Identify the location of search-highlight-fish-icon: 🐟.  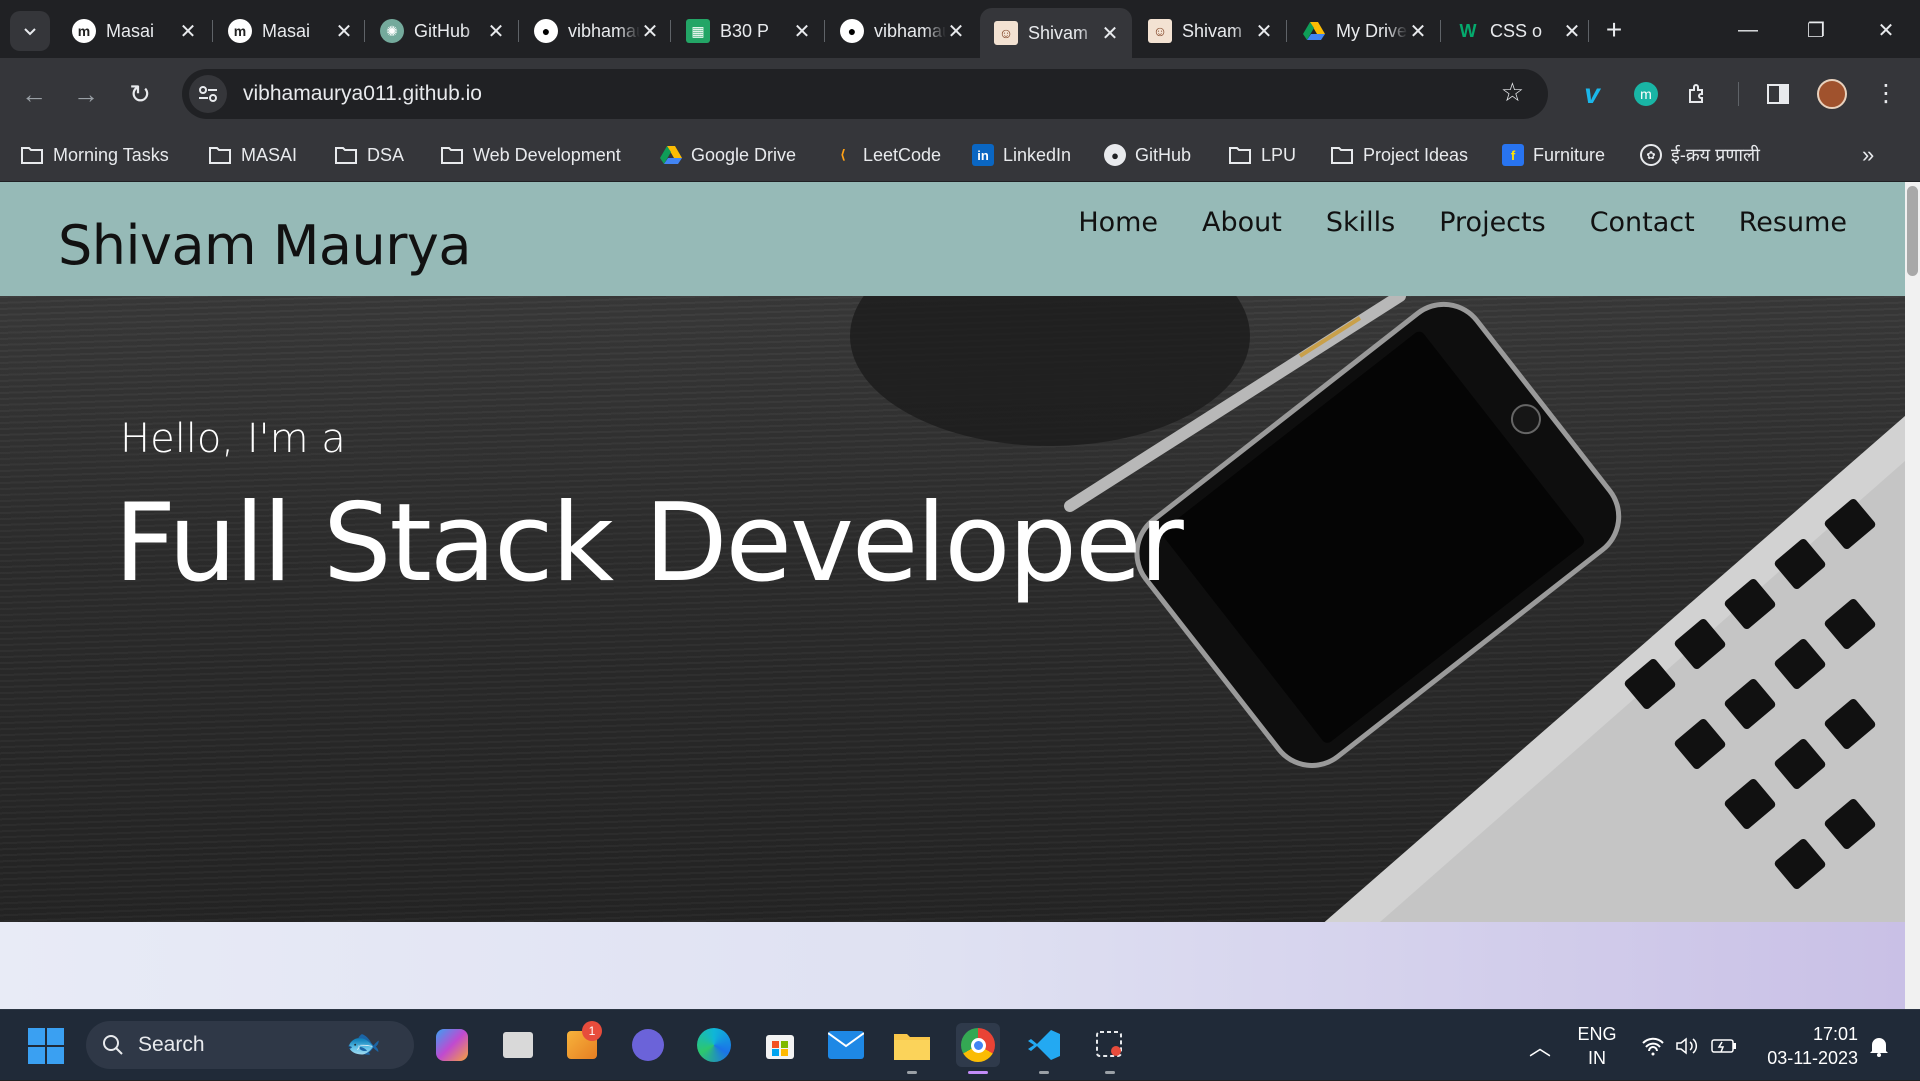
(363, 1043).